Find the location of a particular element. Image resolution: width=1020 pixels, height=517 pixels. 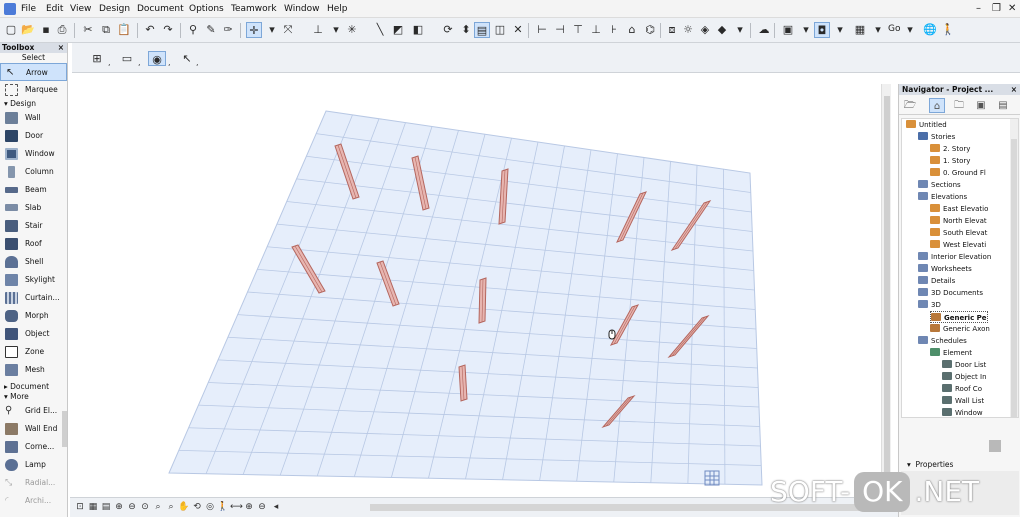

tool-column: Column is located at coordinates (33, 172).